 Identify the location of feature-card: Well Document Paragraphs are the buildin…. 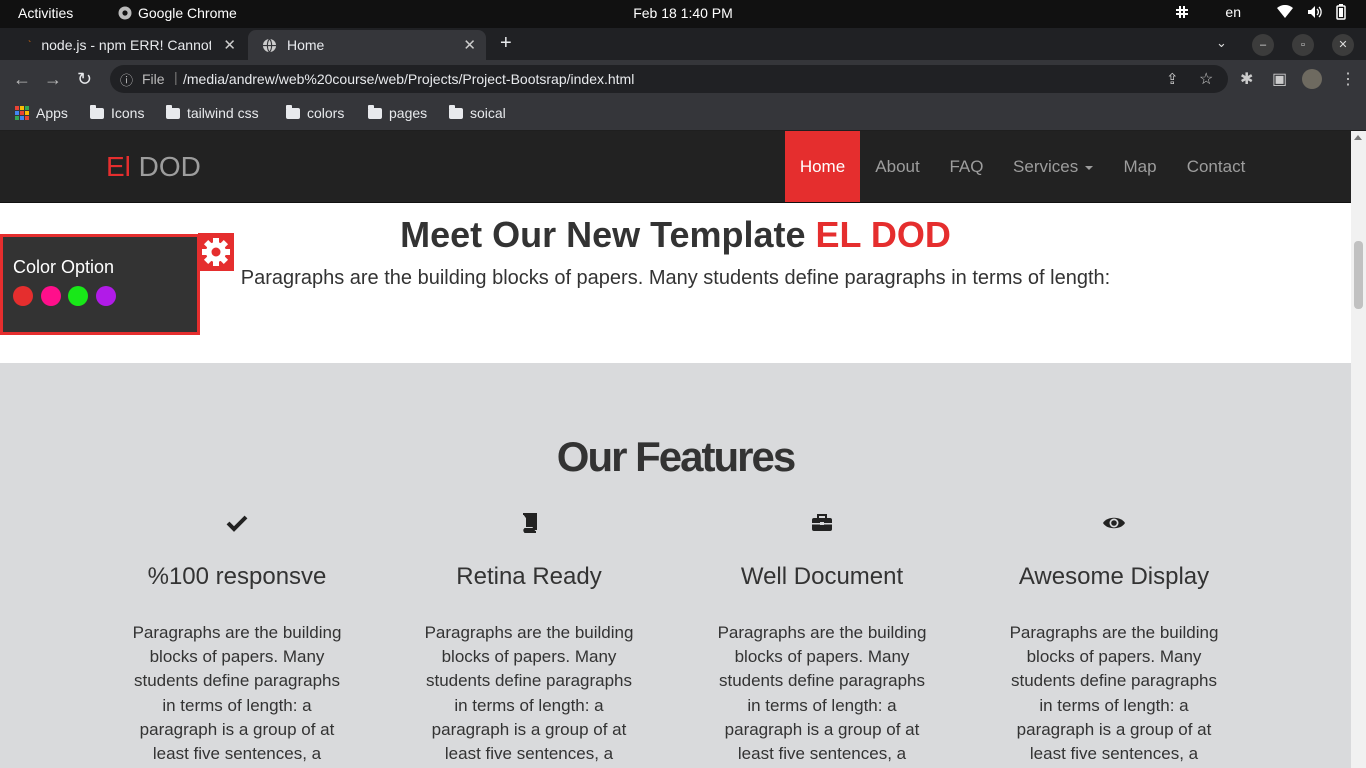
(822, 638).